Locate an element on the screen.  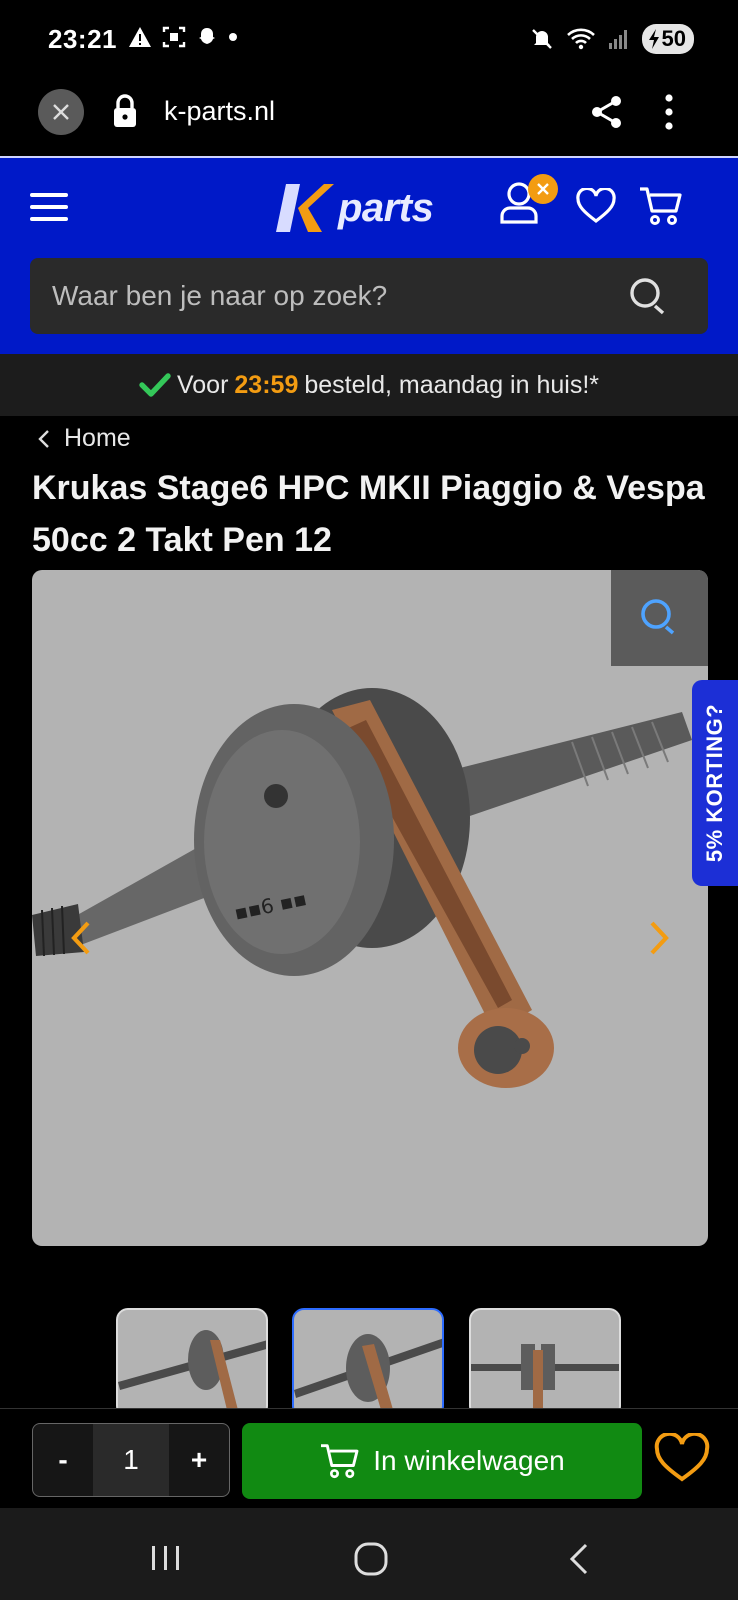
home-icon is located at coordinates (371, 1559).